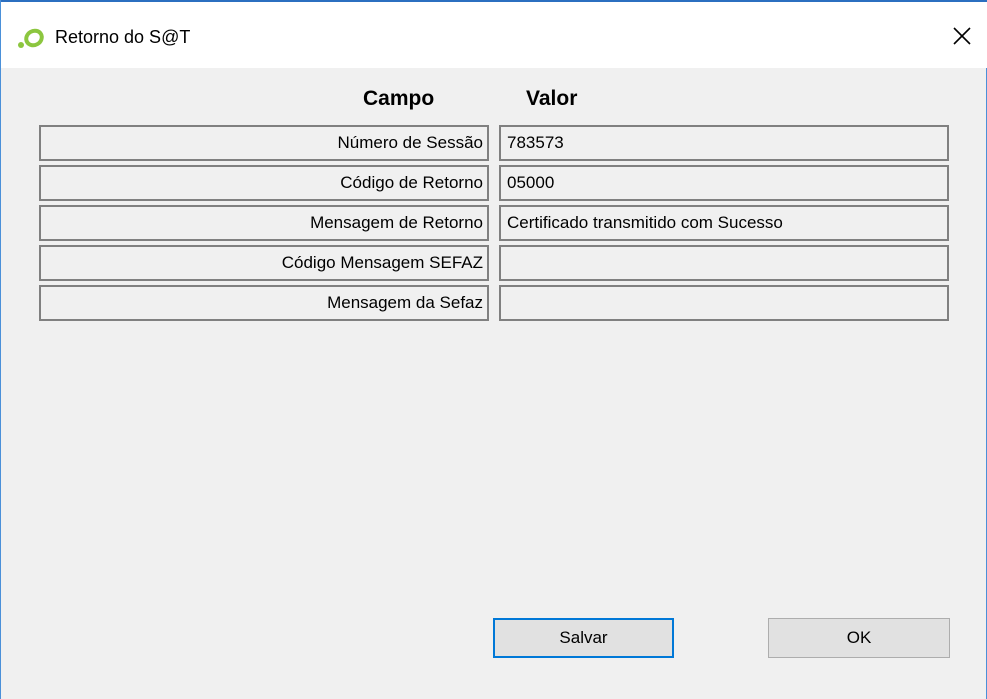 Image resolution: width=987 pixels, height=699 pixels. What do you see at coordinates (494, 263) in the screenshot?
I see `table-row: Código Mensagem SEFAZ` at bounding box center [494, 263].